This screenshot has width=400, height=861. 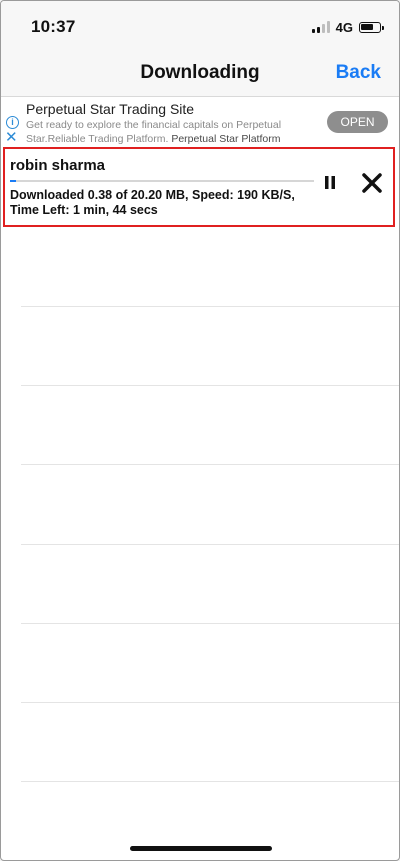 What do you see at coordinates (201, 848) in the screenshot?
I see `home-indicator` at bounding box center [201, 848].